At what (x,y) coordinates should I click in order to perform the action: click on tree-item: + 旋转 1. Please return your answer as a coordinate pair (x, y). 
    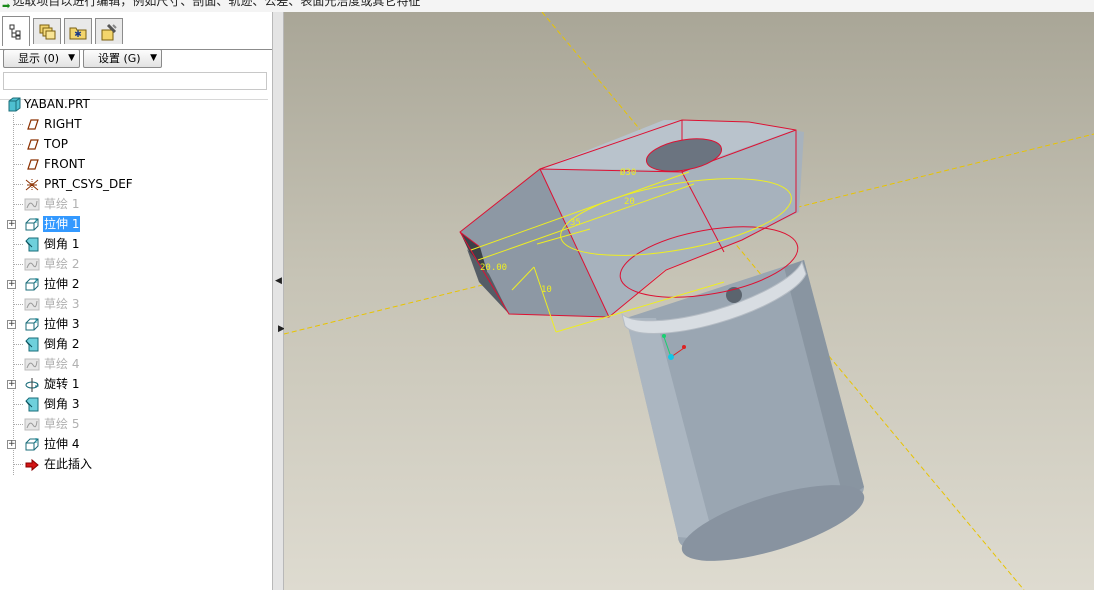
    Looking at the image, I should click on (134, 384).